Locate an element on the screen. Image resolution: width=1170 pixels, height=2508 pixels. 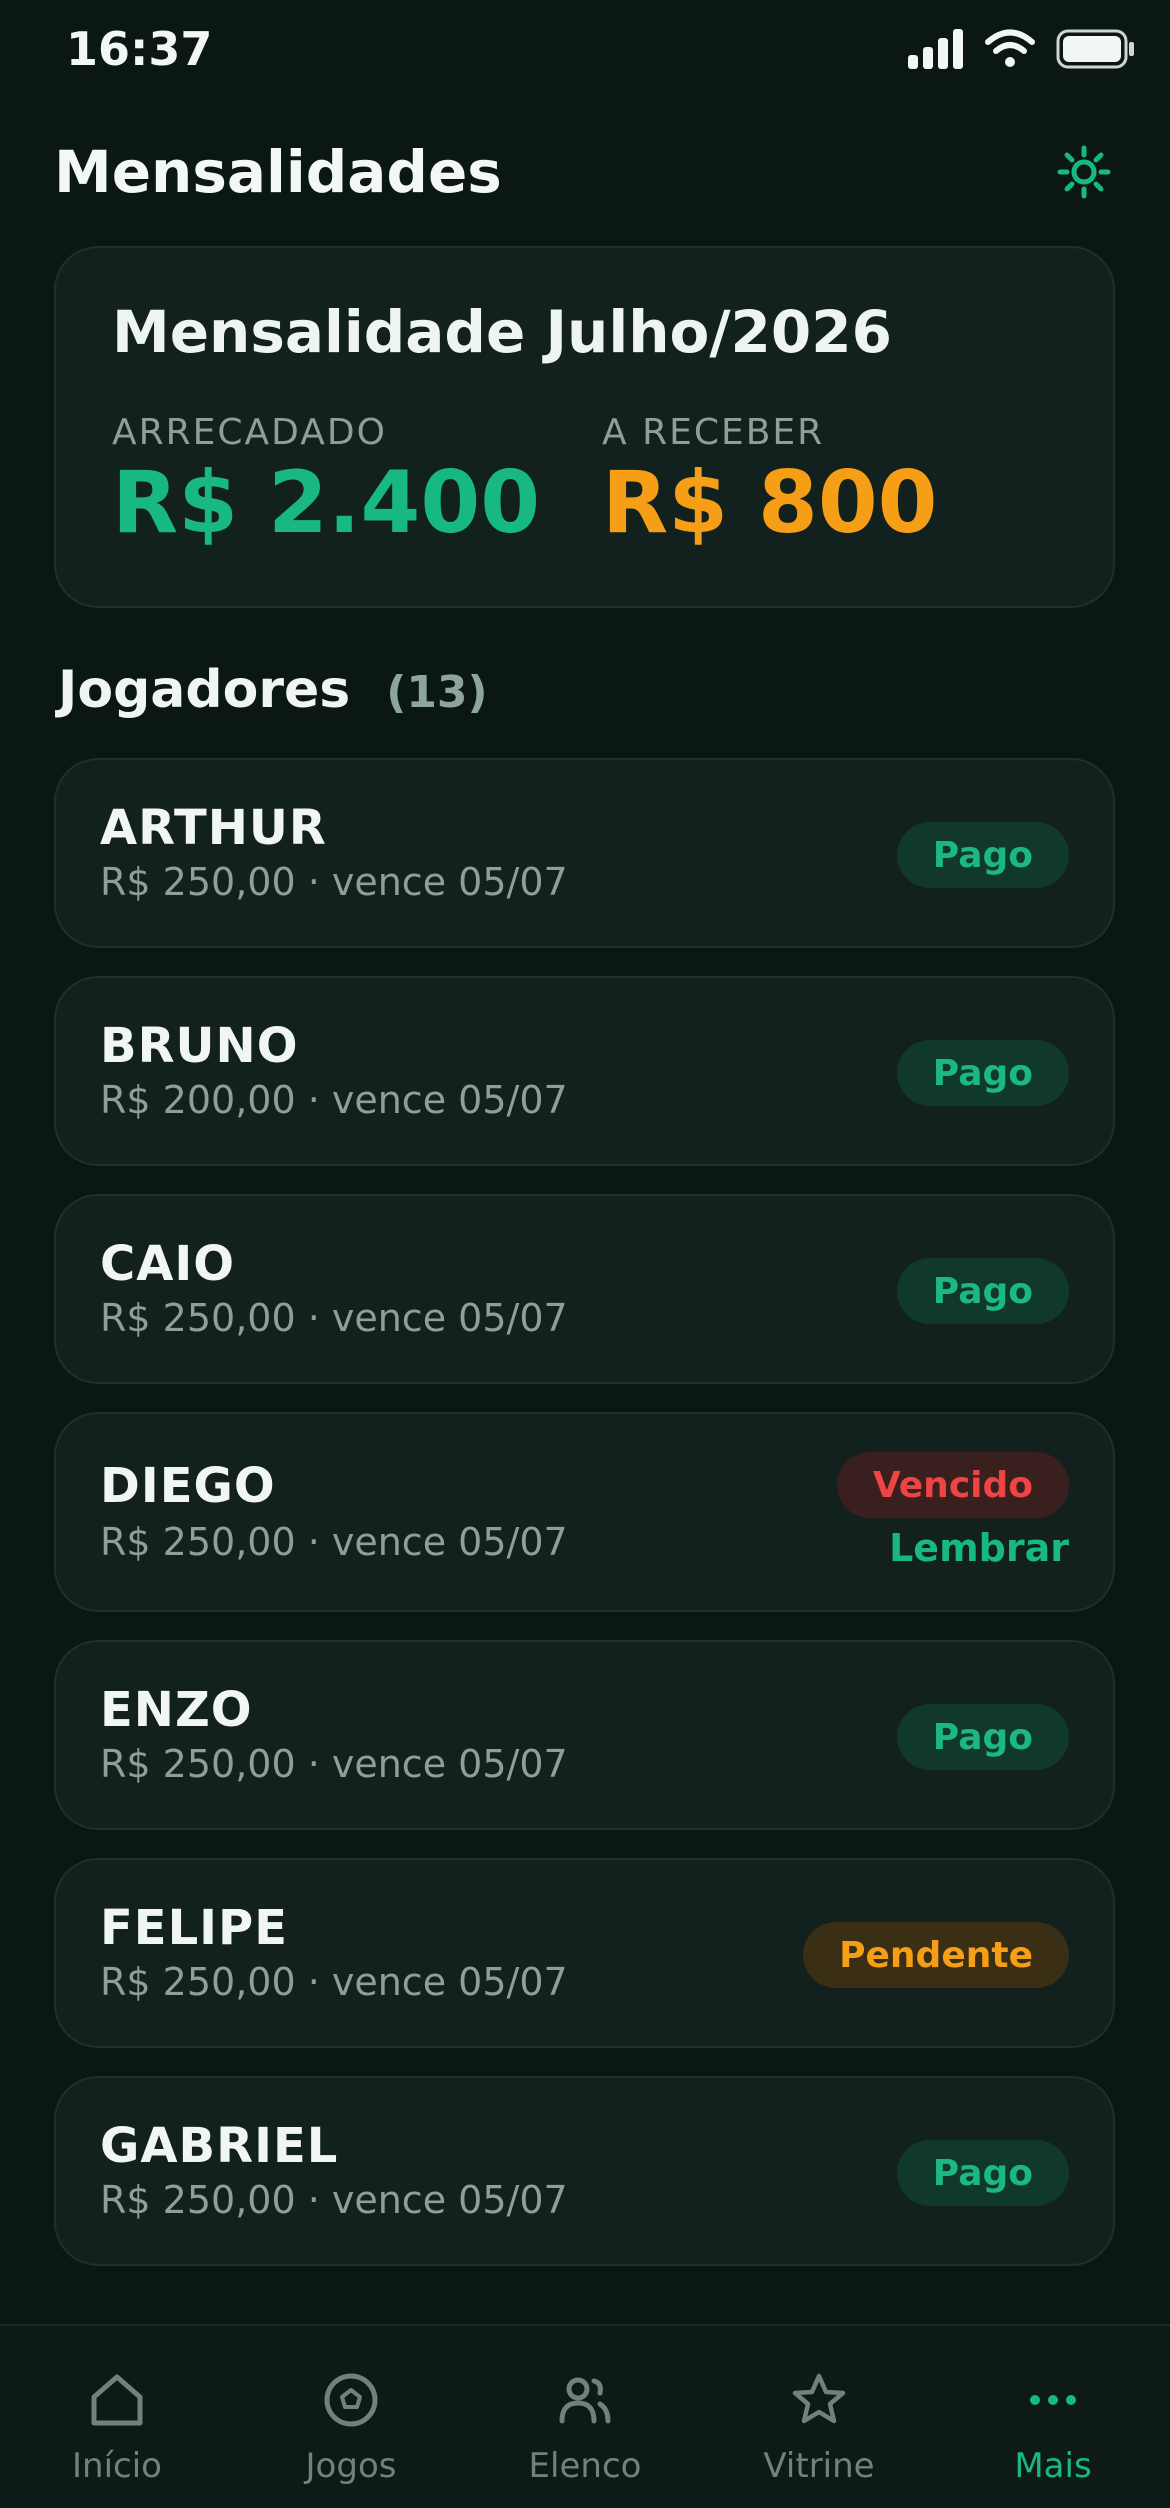
players-section-title: Jogadores is located at coordinates (204, 690).